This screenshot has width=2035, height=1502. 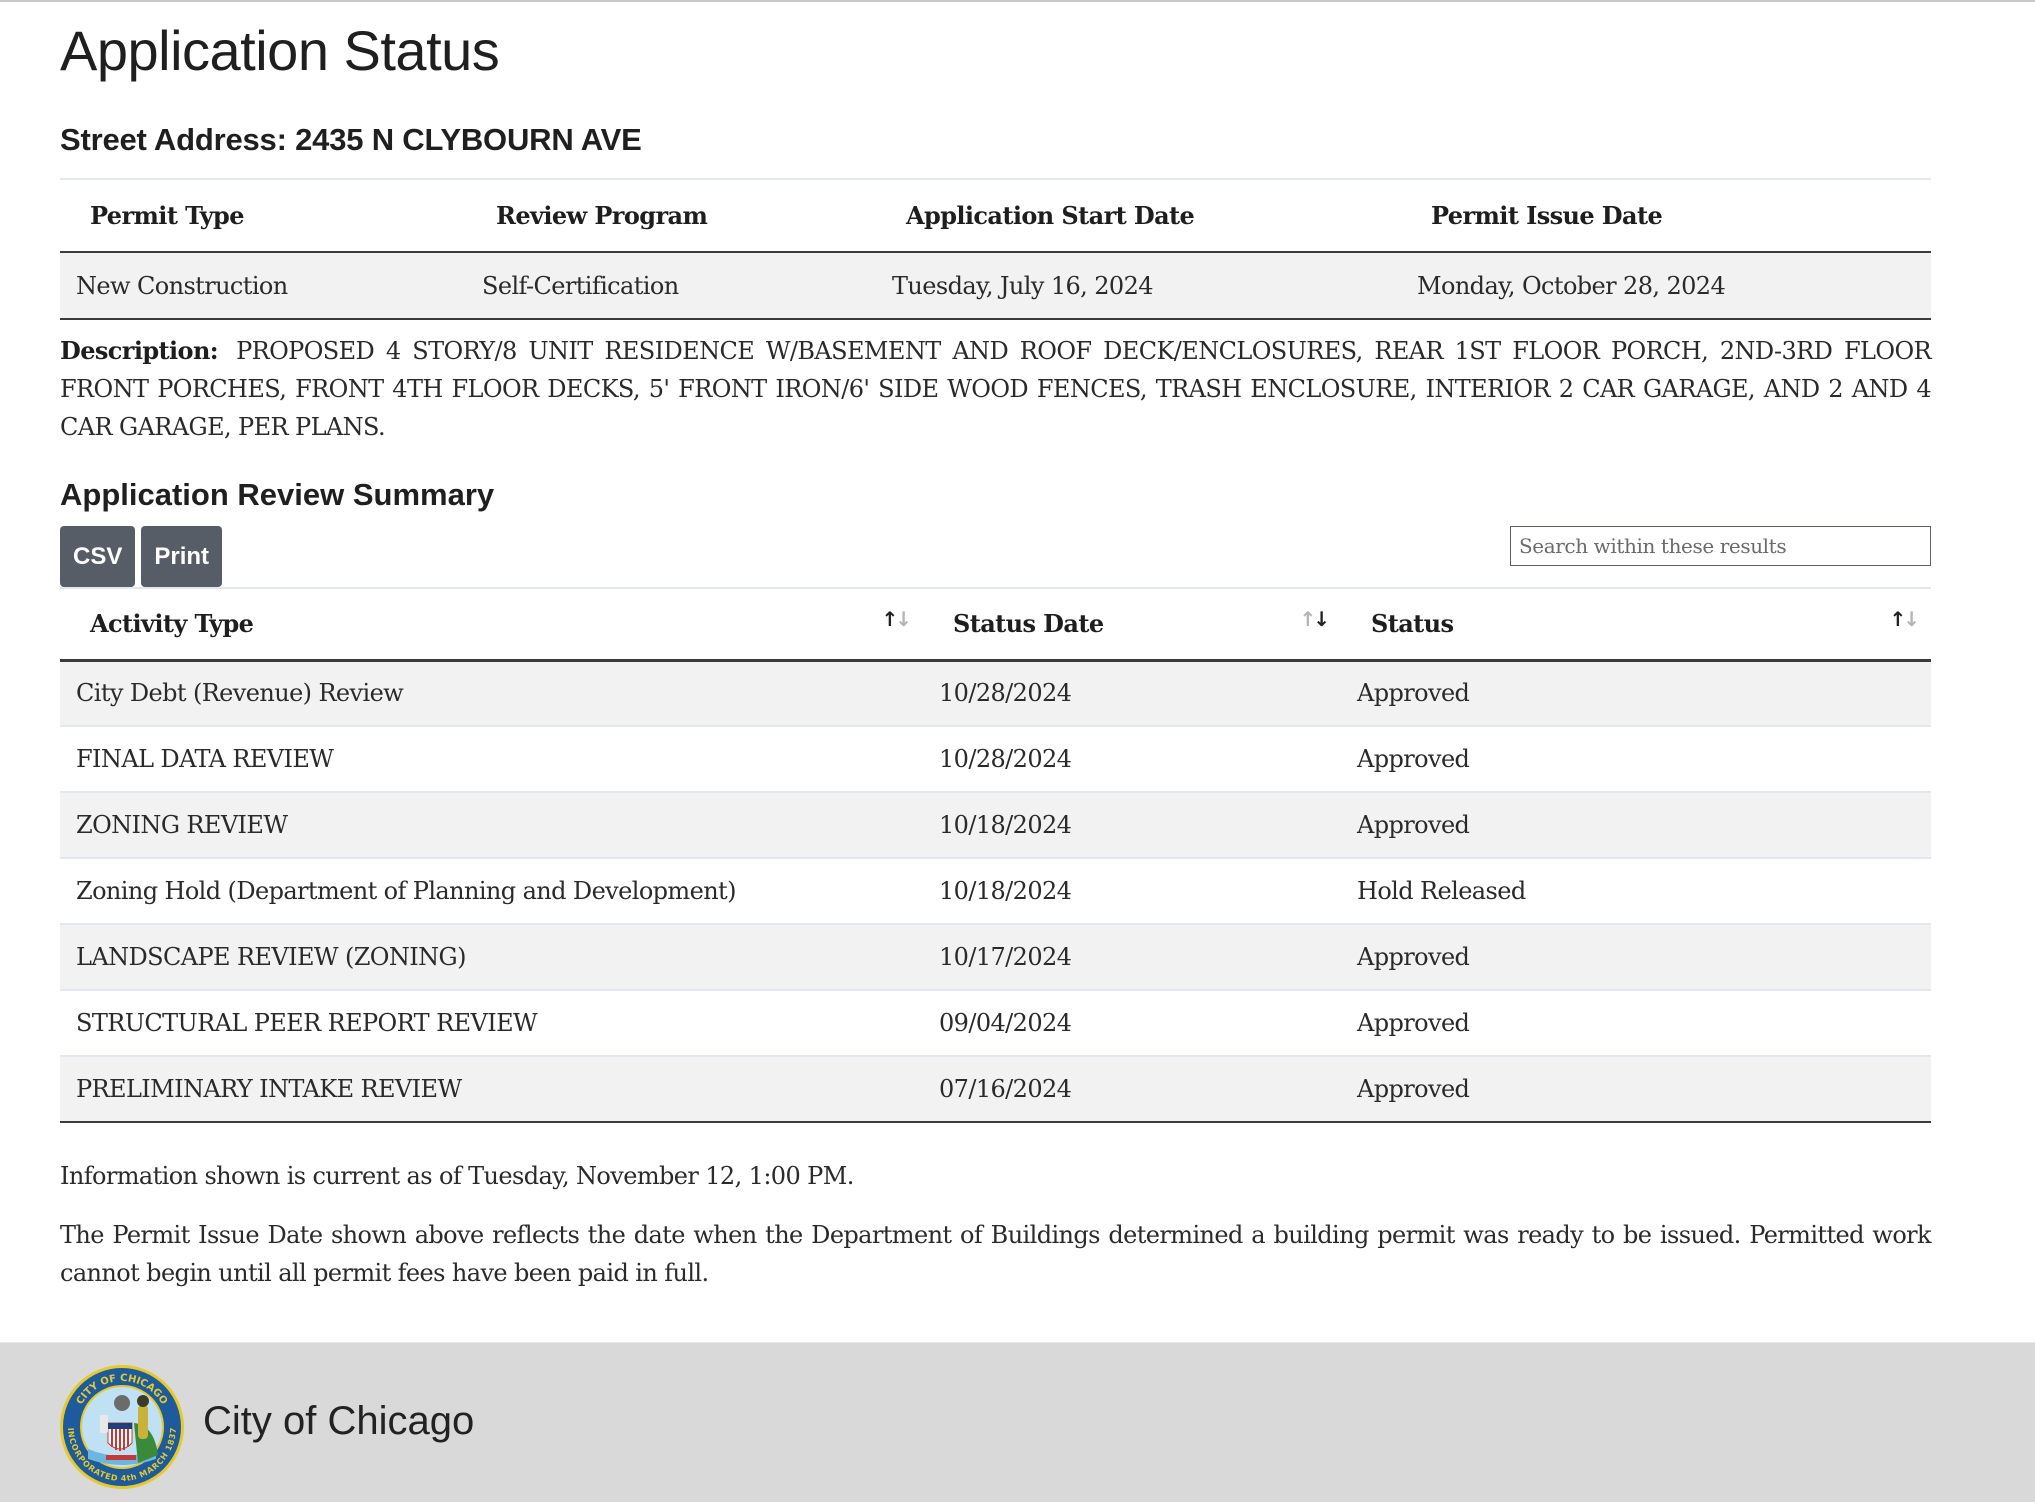 I want to click on table-row: FINAL DATA REVIEW 10/28/2024 Approved, so click(x=995, y=759).